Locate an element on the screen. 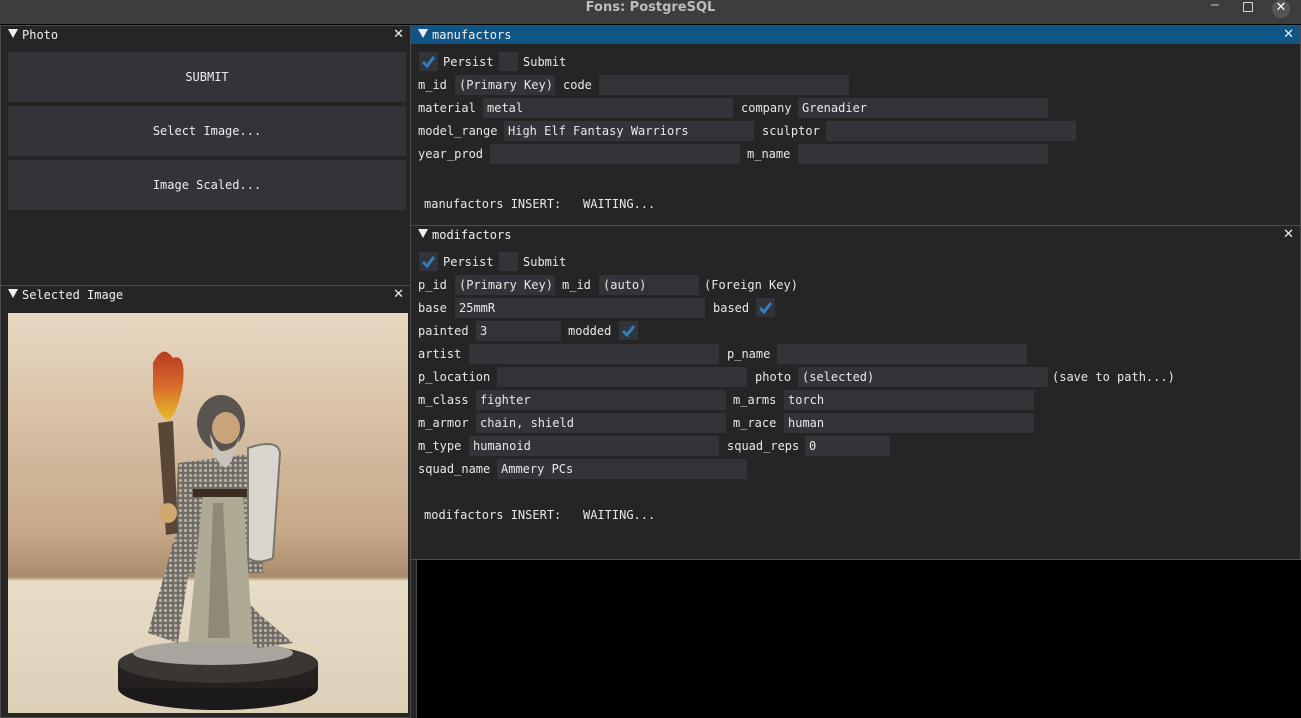 The height and width of the screenshot is (718, 1301). p-name-input is located at coordinates (902, 354).